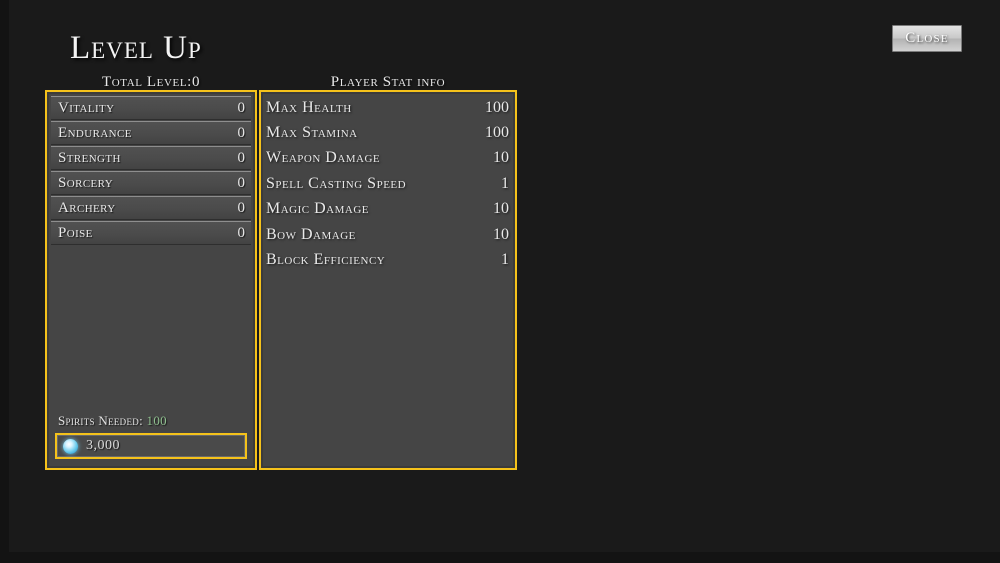 Image resolution: width=1000 pixels, height=563 pixels. Describe the element at coordinates (312, 133) in the screenshot. I see `info-label: Max Stamina` at that location.